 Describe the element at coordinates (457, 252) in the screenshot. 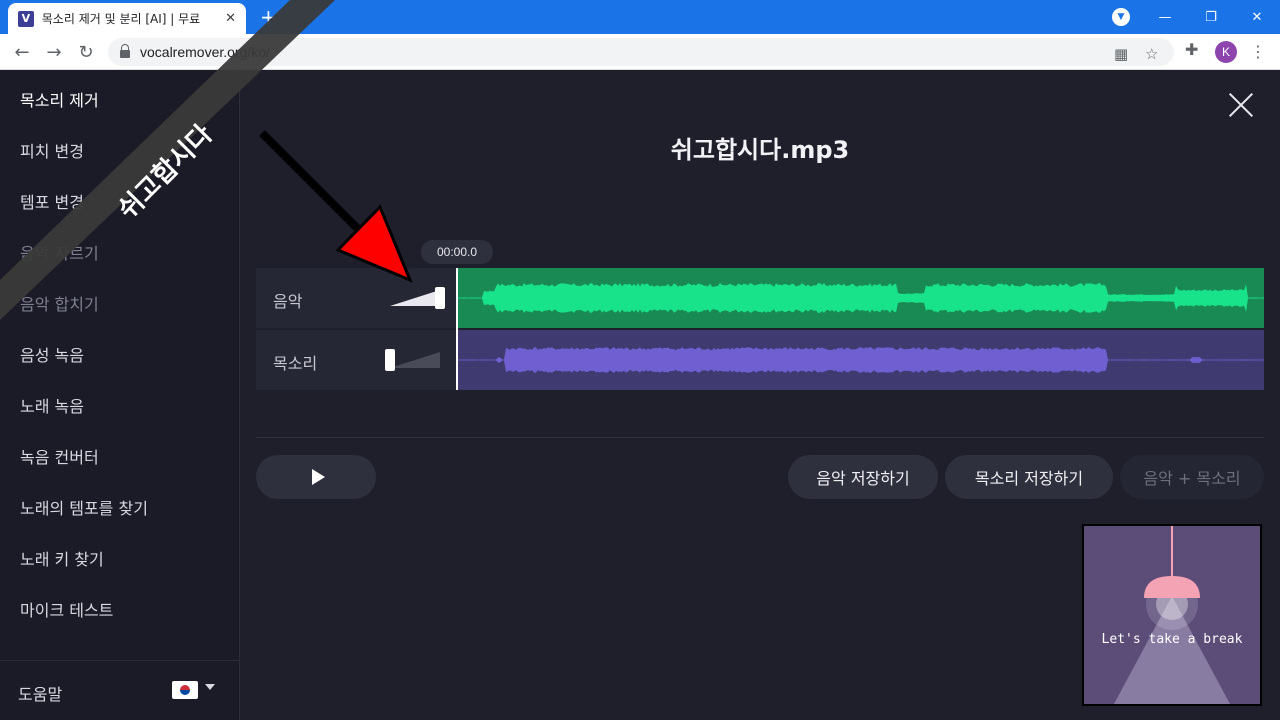

I see `time-indicator: 00:00.0` at that location.